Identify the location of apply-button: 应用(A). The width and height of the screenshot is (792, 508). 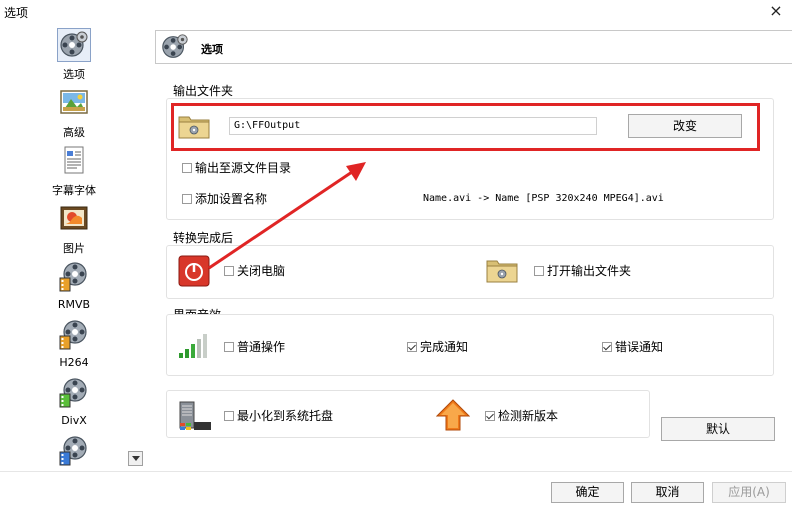
(749, 492).